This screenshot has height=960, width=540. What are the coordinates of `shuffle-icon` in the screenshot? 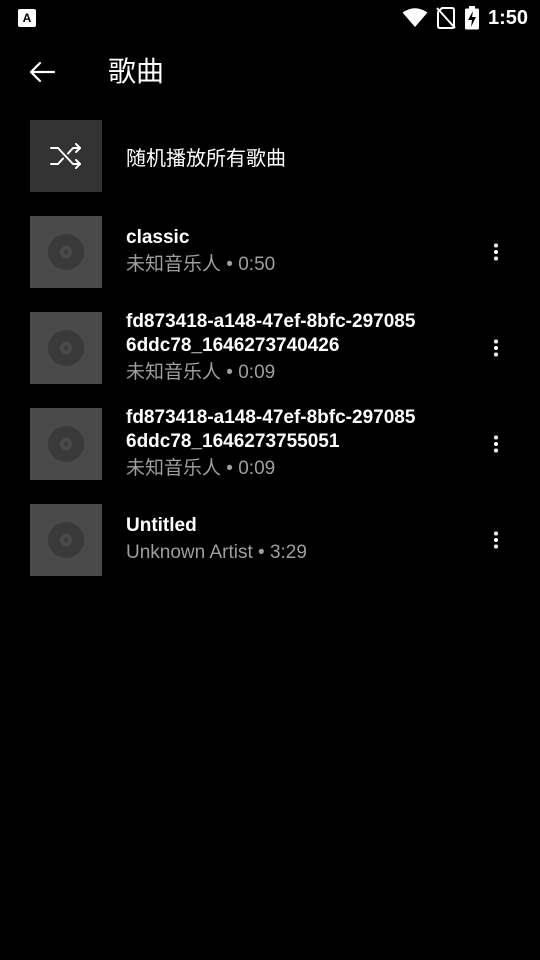 It's located at (65, 156).